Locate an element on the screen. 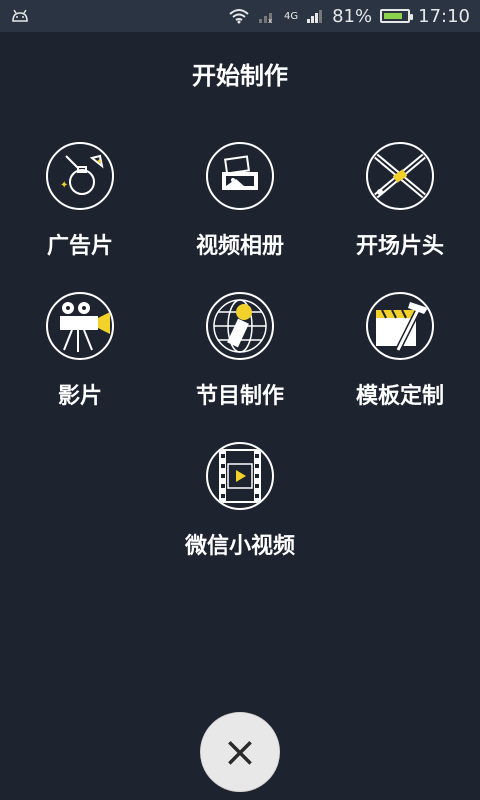  clock: 17:10 is located at coordinates (444, 16).